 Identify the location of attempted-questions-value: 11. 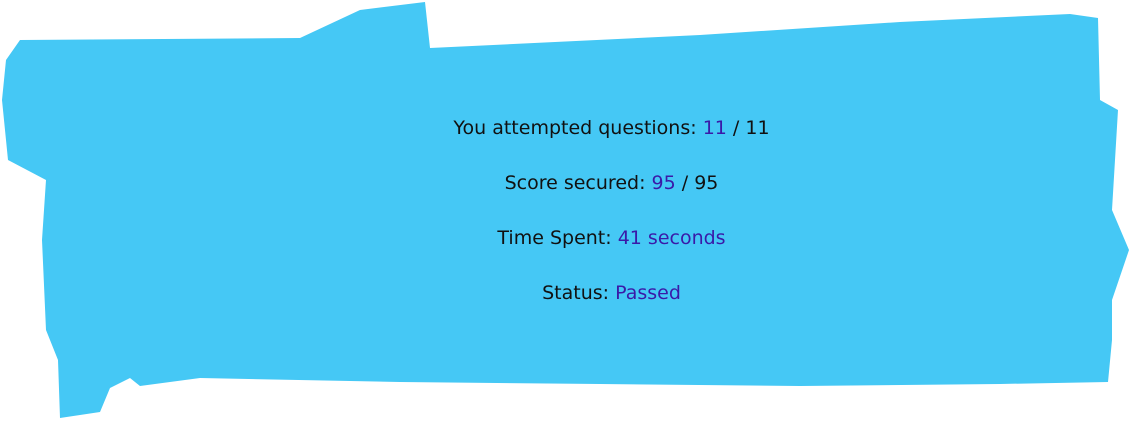
(714, 128).